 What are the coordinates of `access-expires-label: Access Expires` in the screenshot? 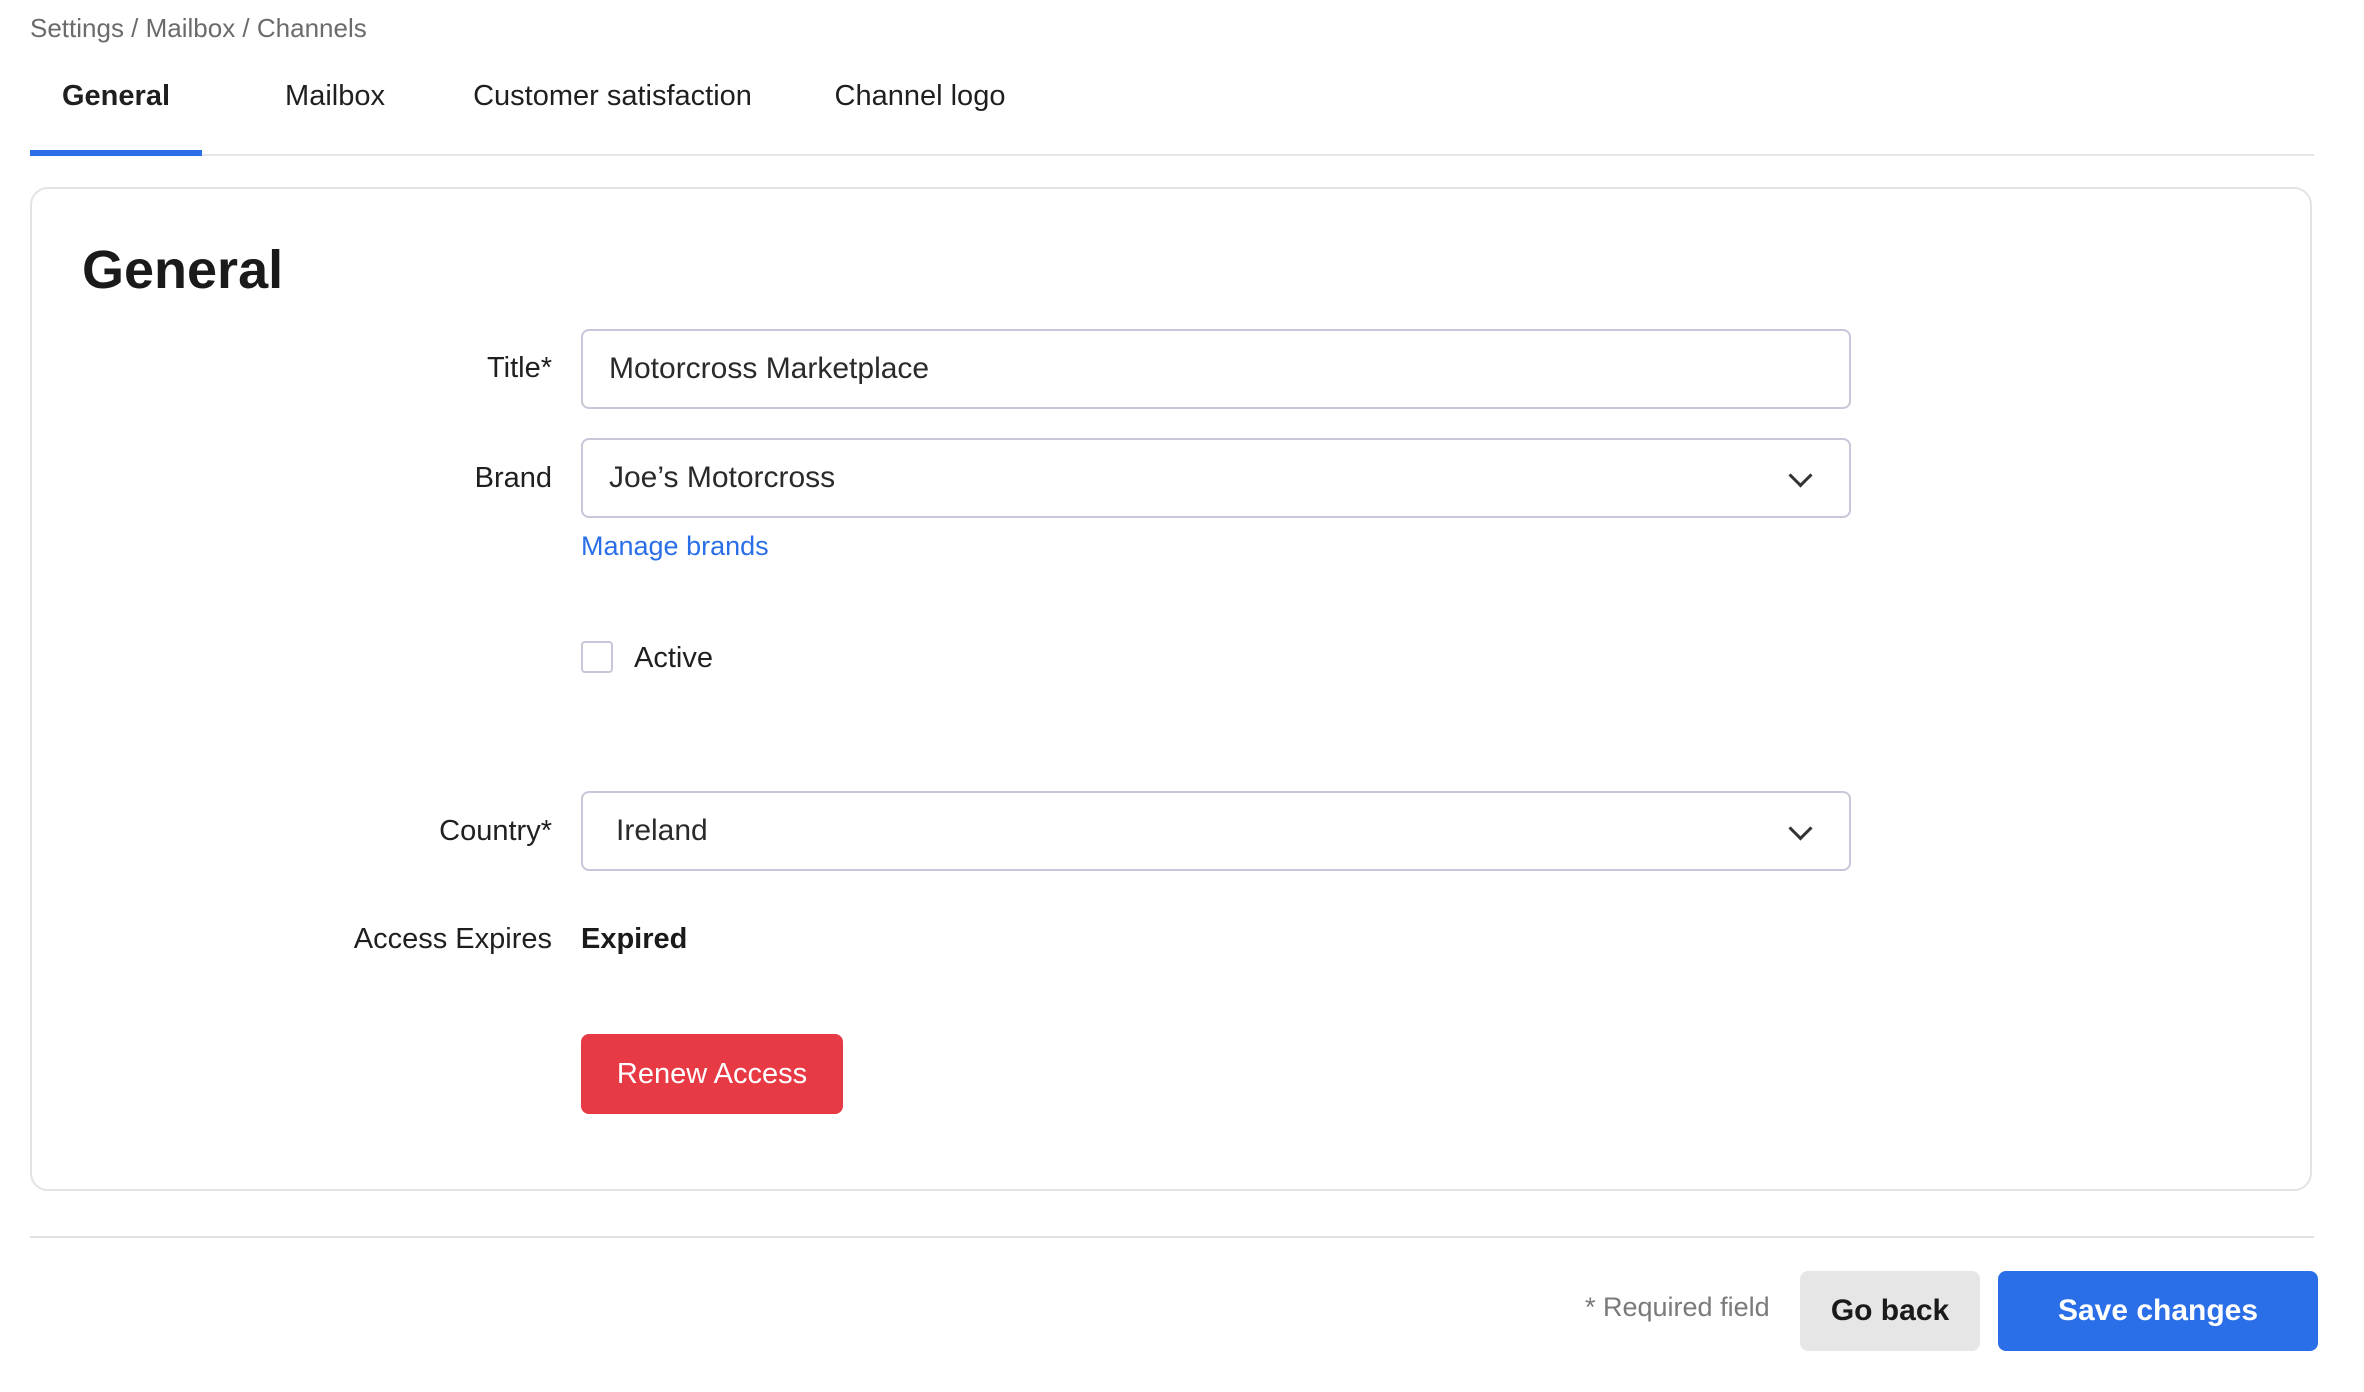 It's located at (452, 939).